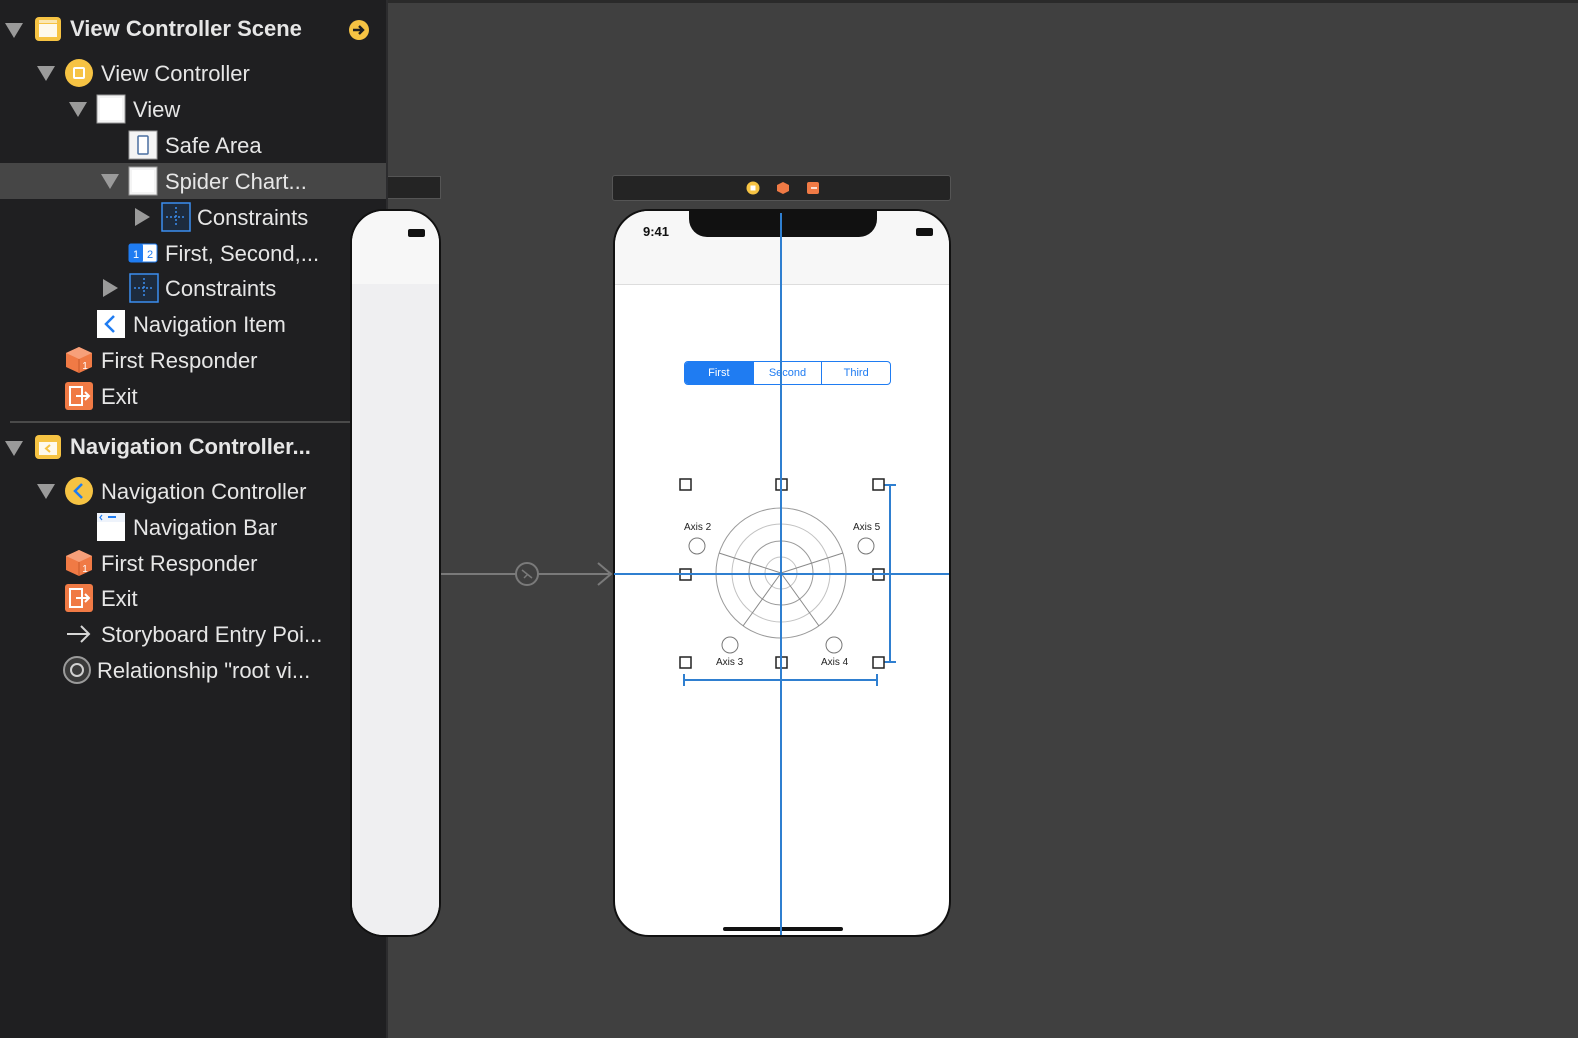 This screenshot has height=1038, width=1578. What do you see at coordinates (867, 527) in the screenshot?
I see `axis-label: Axis 5` at bounding box center [867, 527].